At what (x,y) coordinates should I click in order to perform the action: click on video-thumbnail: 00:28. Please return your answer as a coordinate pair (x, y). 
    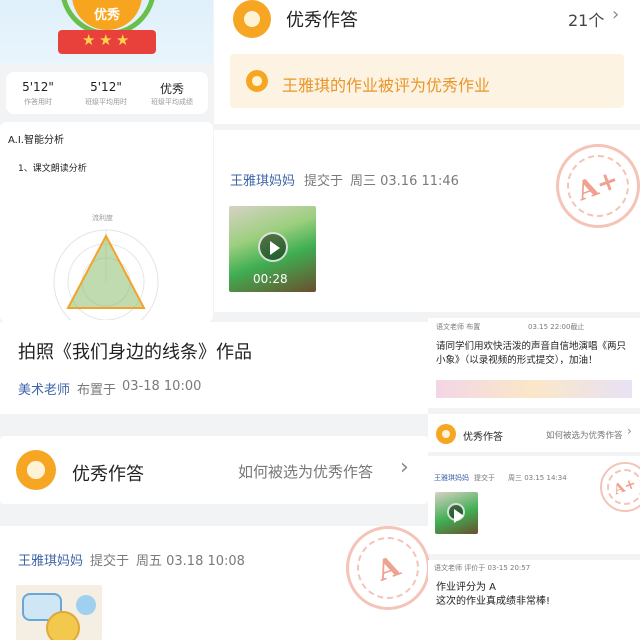
    Looking at the image, I should click on (272, 249).